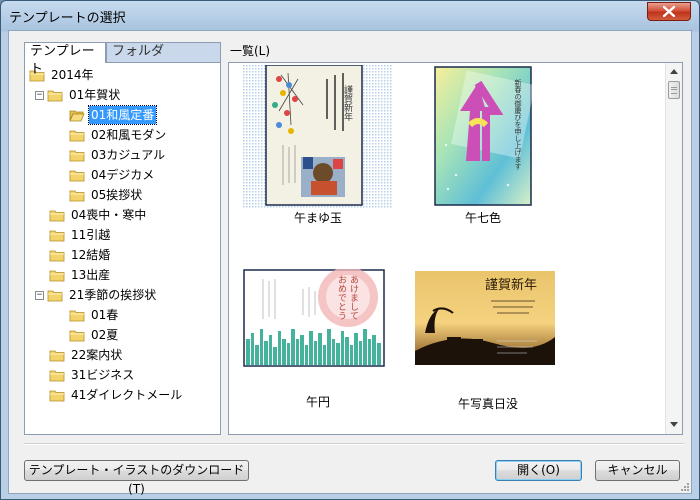 The height and width of the screenshot is (500, 700). Describe the element at coordinates (350, 16) in the screenshot. I see `title-bar: テンプレートの選択` at that location.